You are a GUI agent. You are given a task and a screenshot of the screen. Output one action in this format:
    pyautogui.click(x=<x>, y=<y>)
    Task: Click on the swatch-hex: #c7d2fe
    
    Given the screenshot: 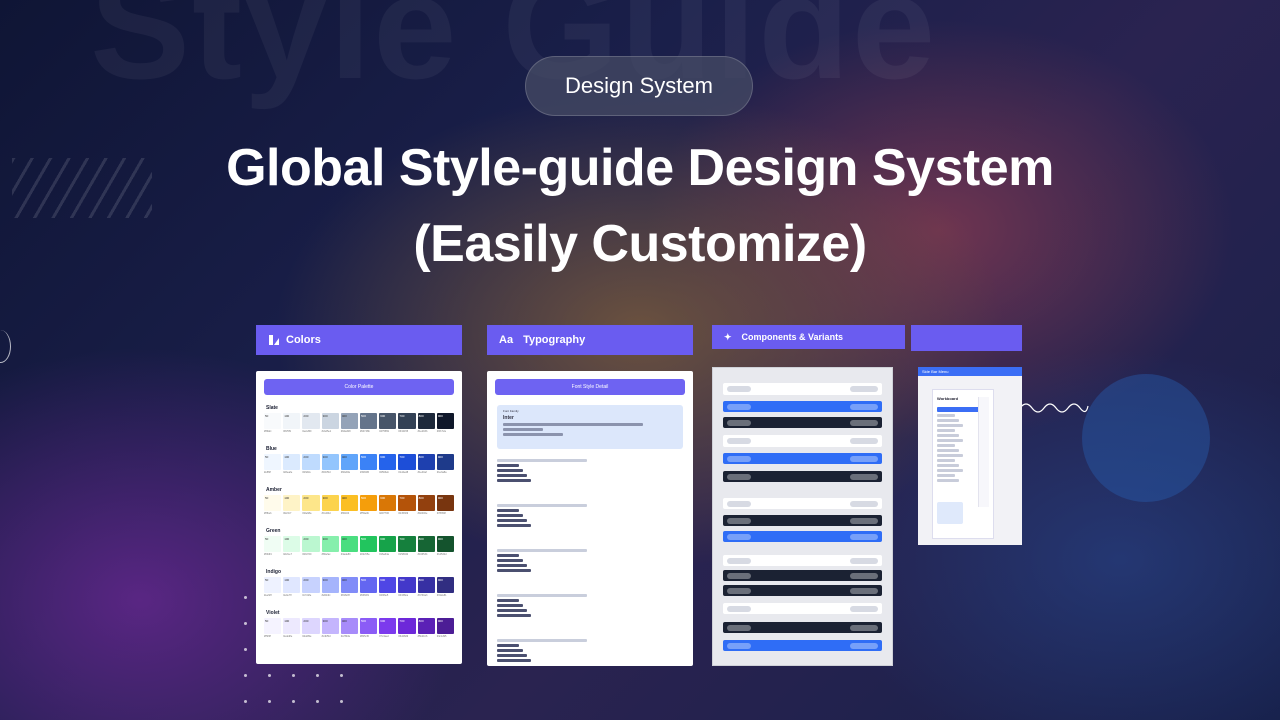 What is the action you would take?
    pyautogui.click(x=307, y=595)
    